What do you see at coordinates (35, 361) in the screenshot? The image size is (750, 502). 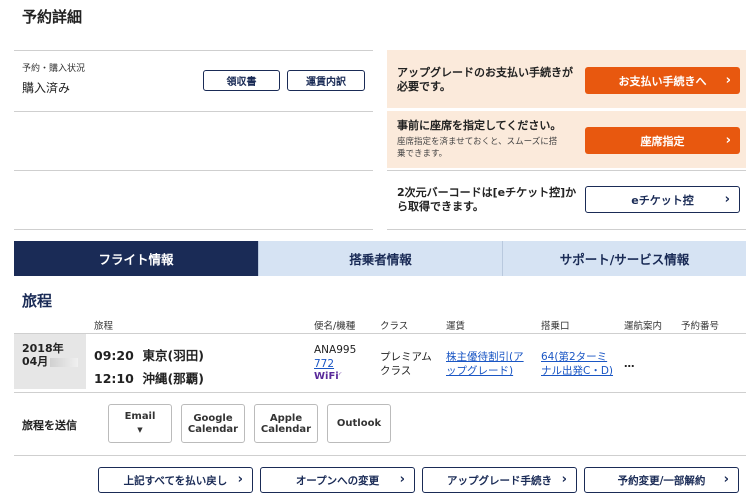 I see `date-month: 04月` at bounding box center [35, 361].